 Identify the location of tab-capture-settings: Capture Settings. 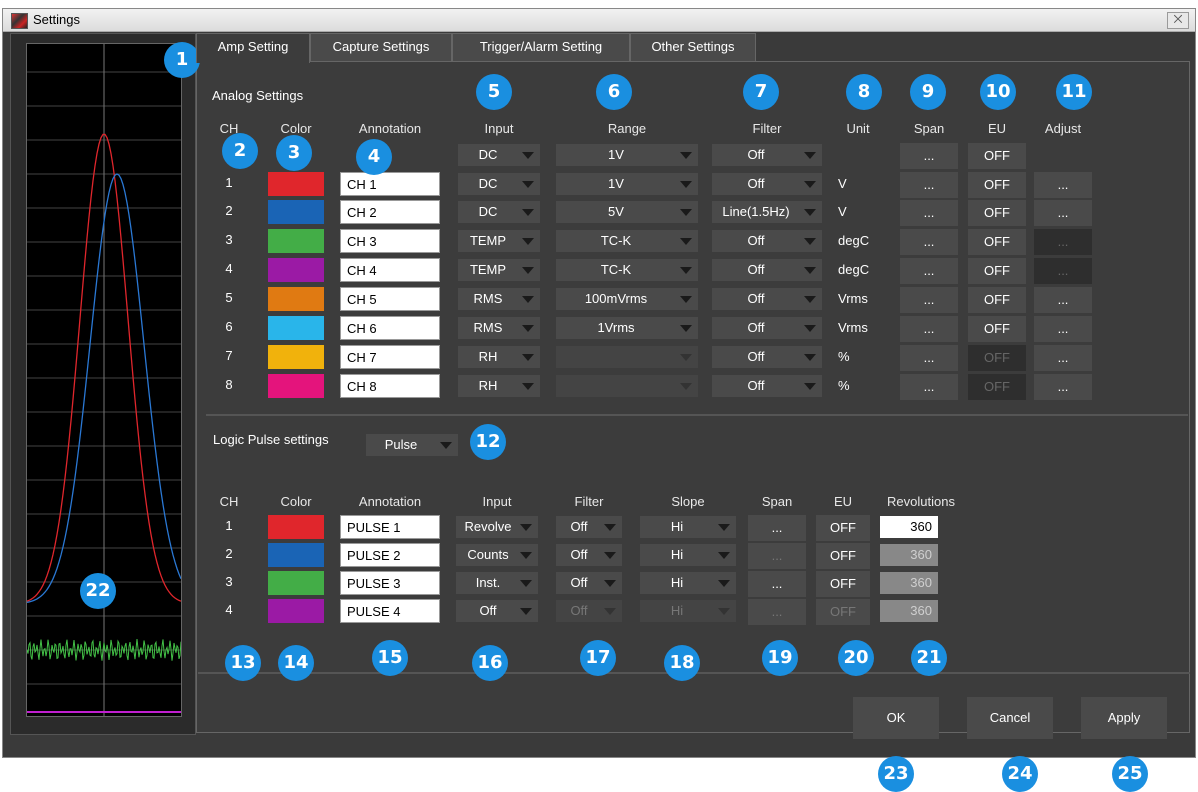
(381, 47).